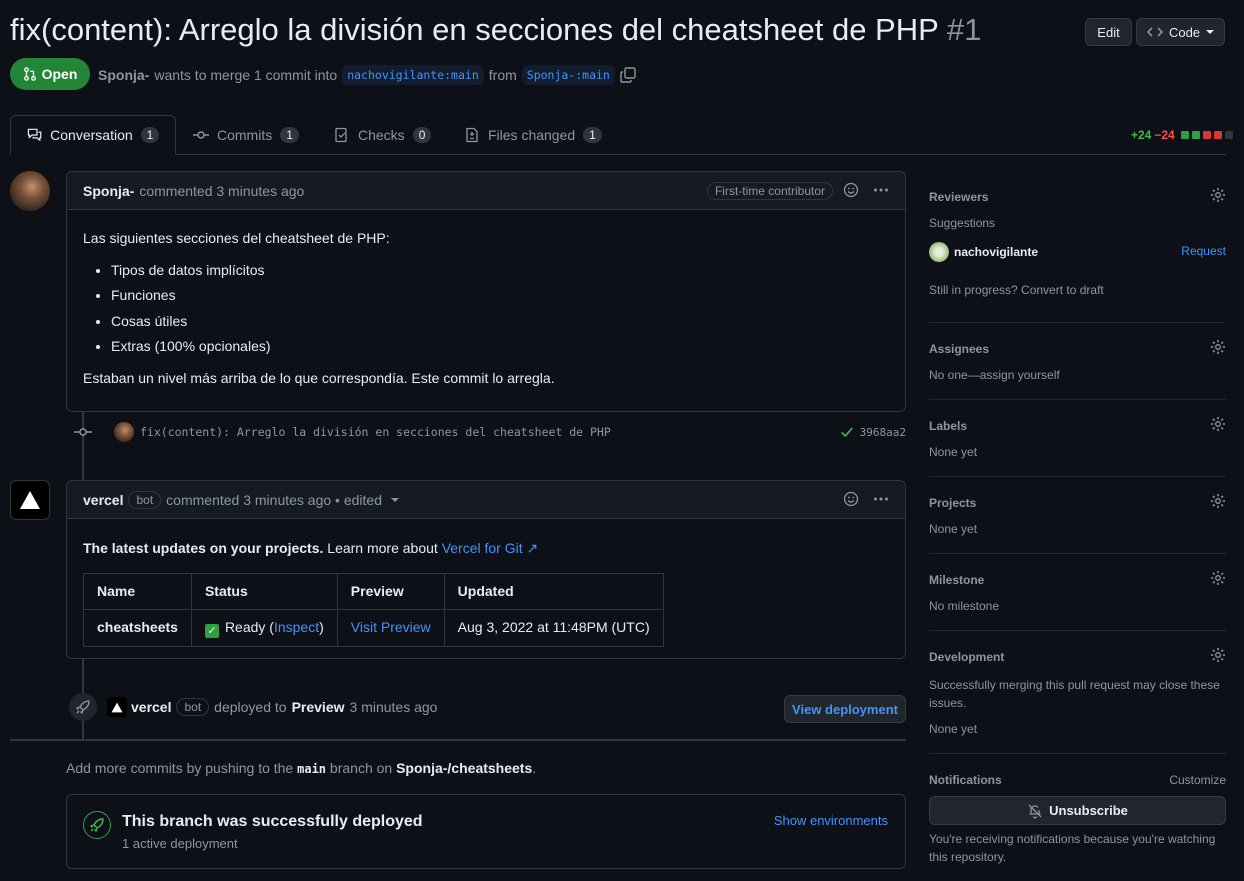  Describe the element at coordinates (1180, 32) in the screenshot. I see `code-button: Code` at that location.